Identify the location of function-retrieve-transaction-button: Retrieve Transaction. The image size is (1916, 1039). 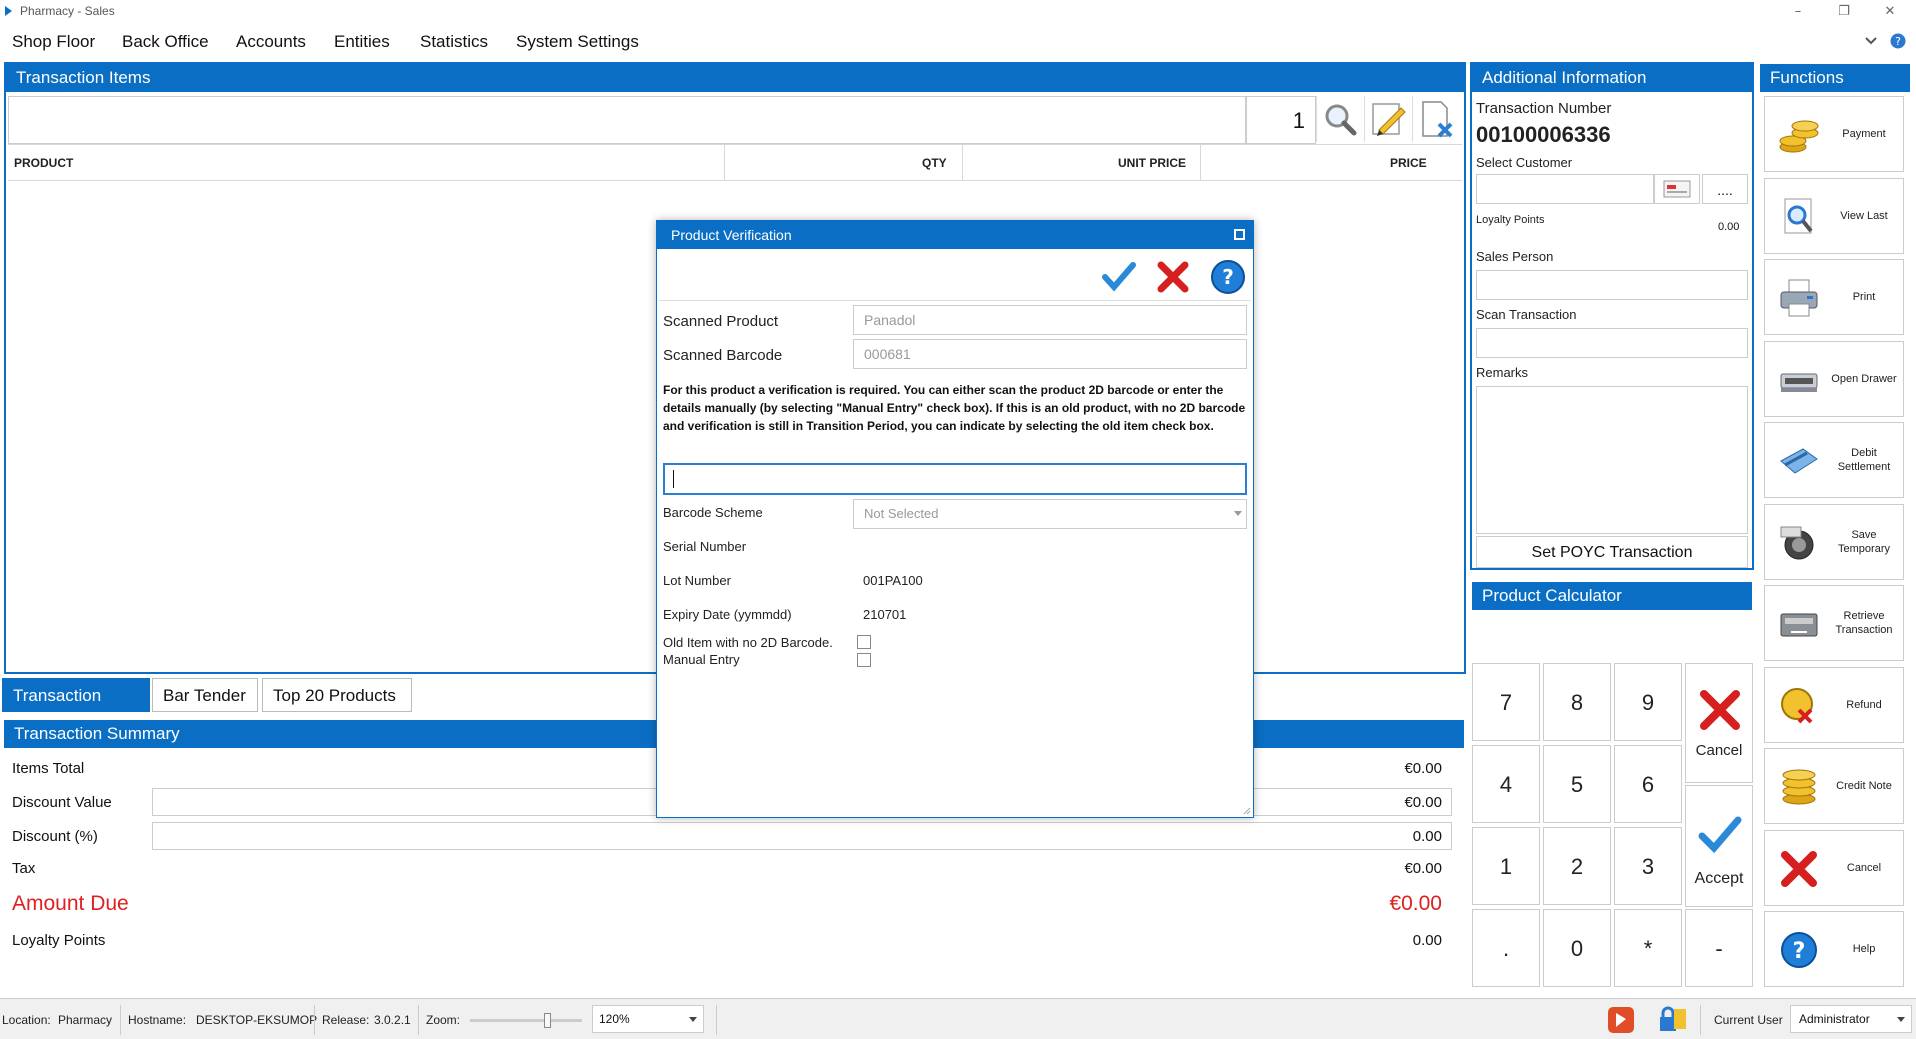
(1834, 623).